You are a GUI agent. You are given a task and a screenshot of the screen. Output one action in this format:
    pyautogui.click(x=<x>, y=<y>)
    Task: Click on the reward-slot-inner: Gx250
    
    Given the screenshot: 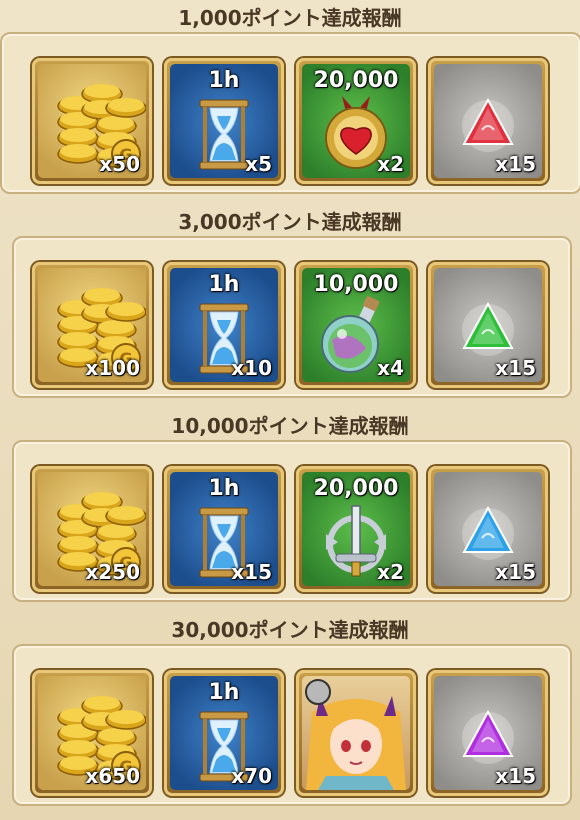 What is the action you would take?
    pyautogui.click(x=92, y=529)
    